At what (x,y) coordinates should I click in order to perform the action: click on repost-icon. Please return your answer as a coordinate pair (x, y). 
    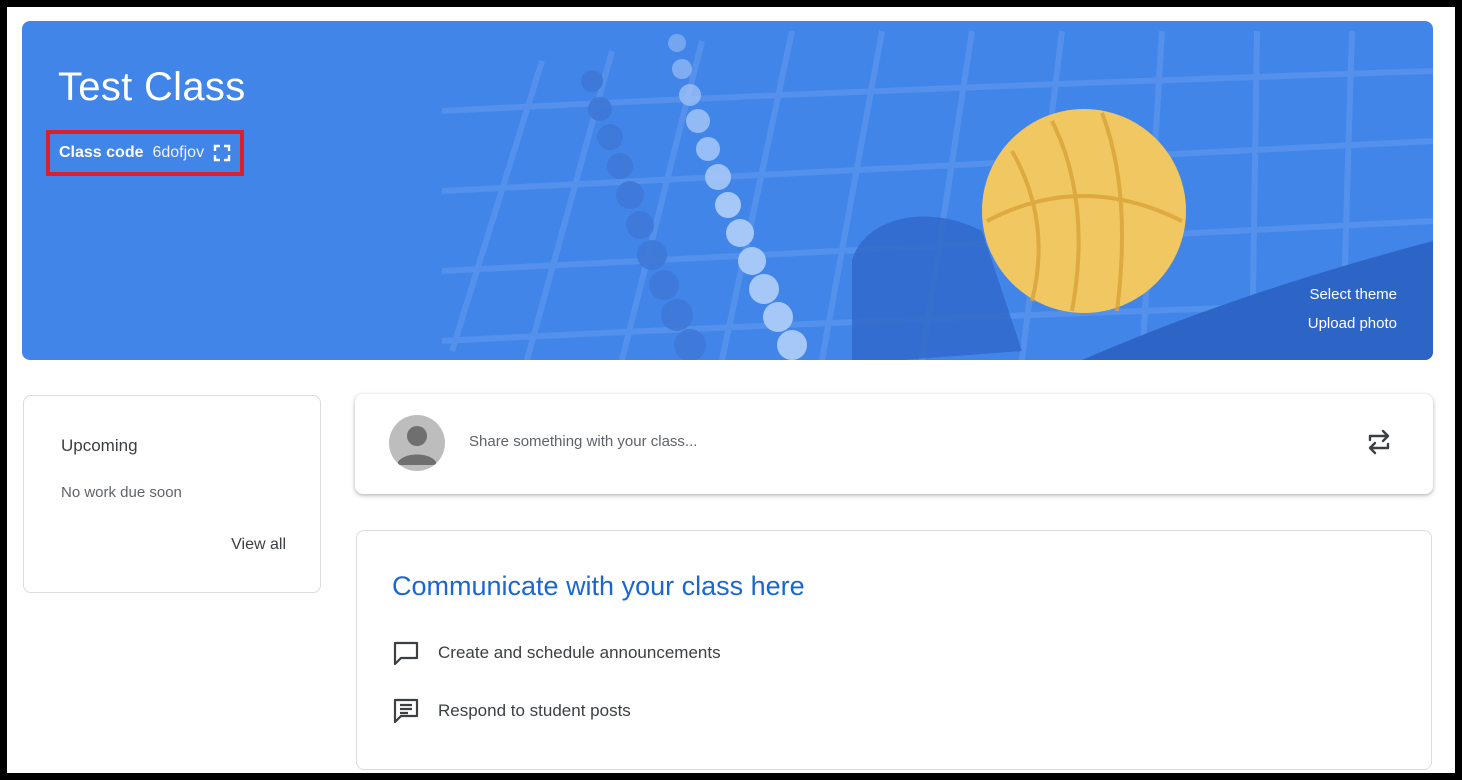
    Looking at the image, I should click on (1379, 442).